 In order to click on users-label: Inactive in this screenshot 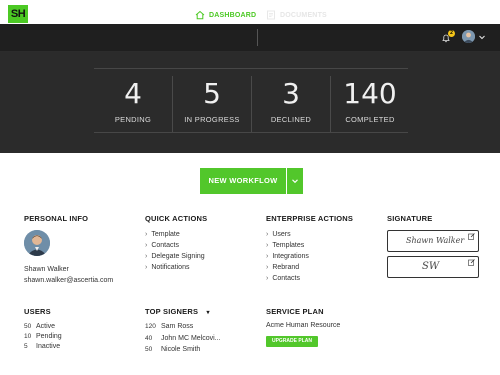, I will do `click(48, 346)`.